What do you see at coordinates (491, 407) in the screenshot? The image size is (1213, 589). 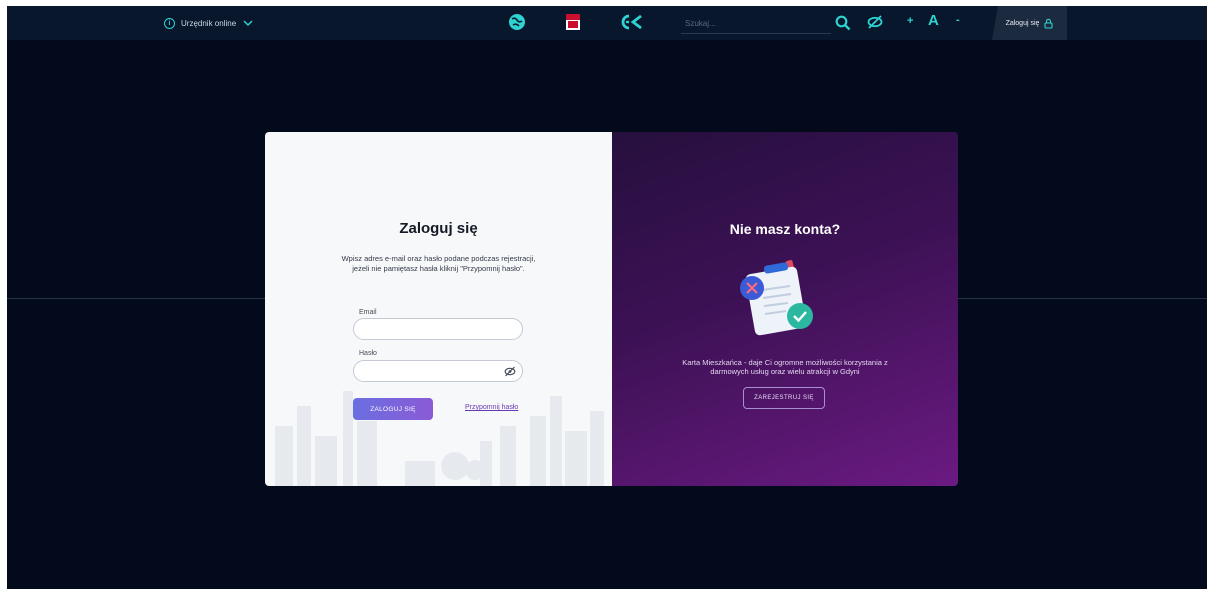 I see `remind-password-link: Przypomnij hasło` at bounding box center [491, 407].